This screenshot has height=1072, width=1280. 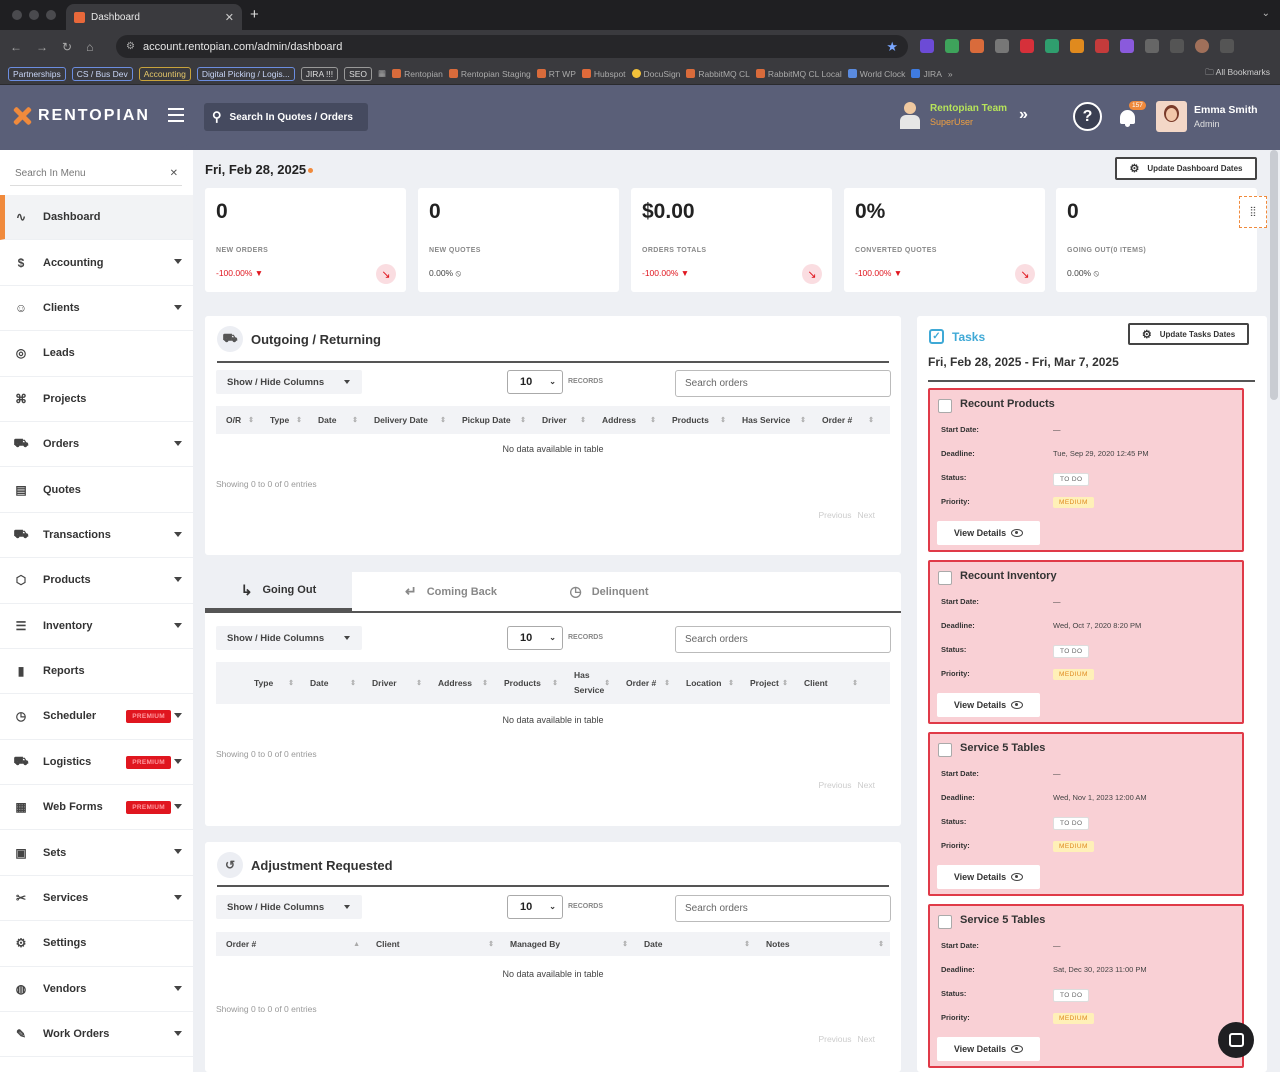 I want to click on sidebar-item-scheduler: ◷ Scheduler PREMIUM, so click(x=96, y=717).